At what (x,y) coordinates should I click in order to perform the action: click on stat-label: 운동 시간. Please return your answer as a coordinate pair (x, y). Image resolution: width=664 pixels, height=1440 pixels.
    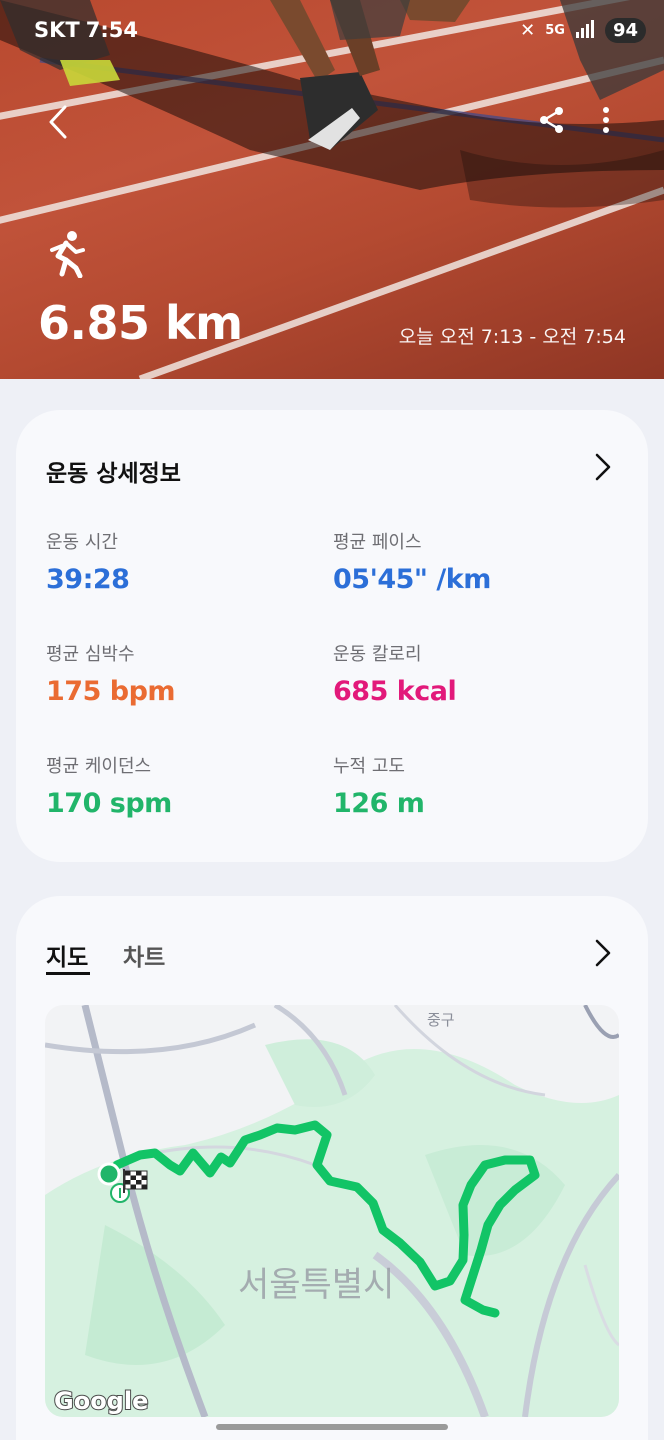
    Looking at the image, I should click on (82, 542).